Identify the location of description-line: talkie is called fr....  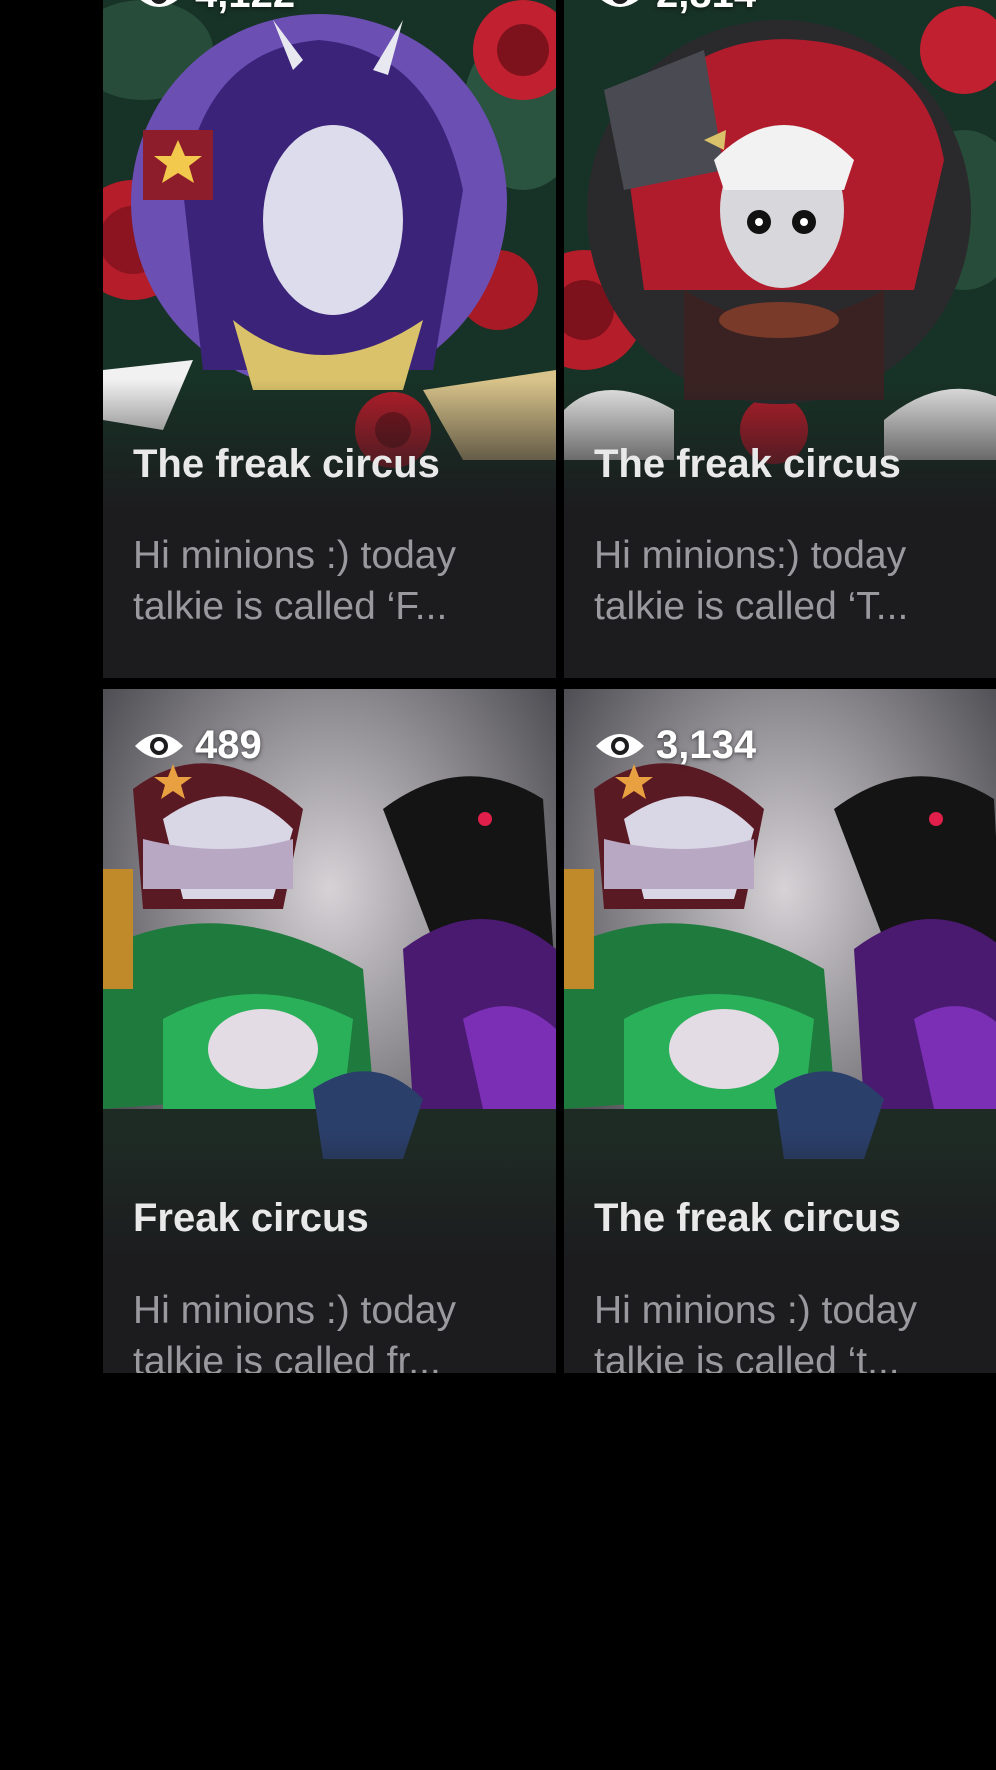
(287, 1356).